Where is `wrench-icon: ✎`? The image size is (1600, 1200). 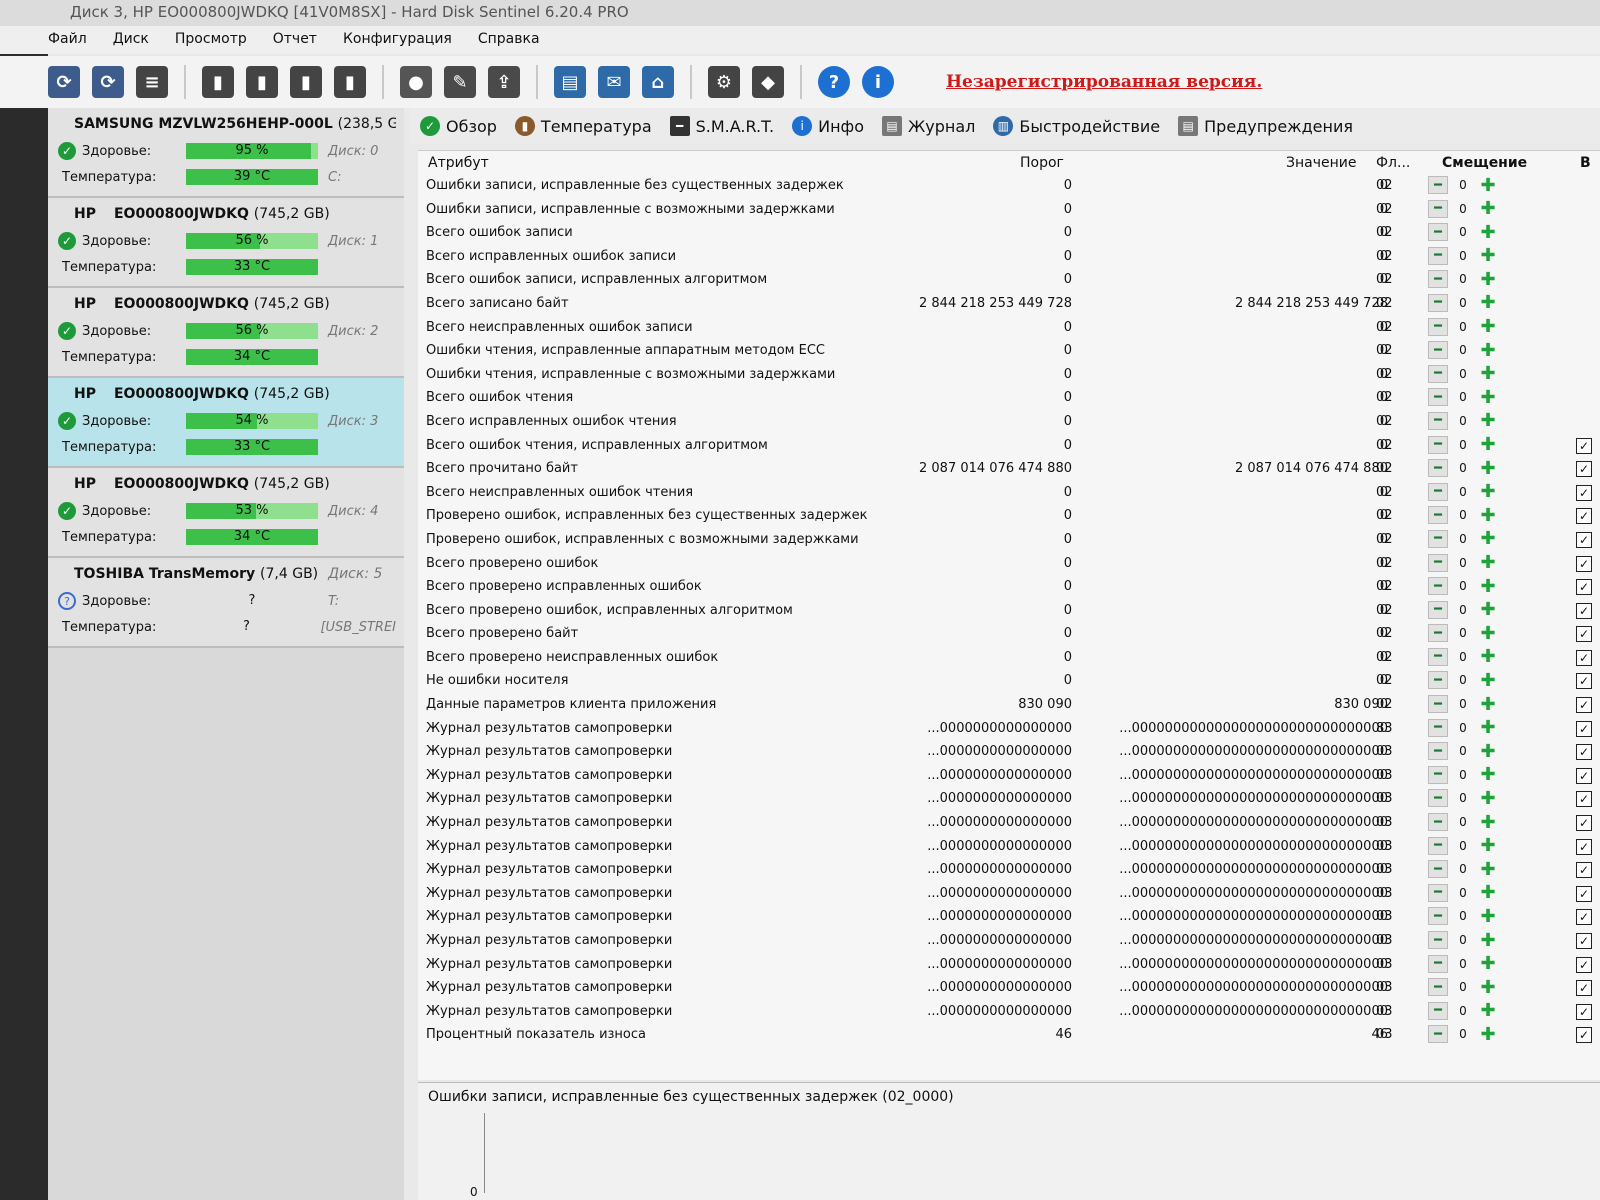 wrench-icon: ✎ is located at coordinates (460, 82).